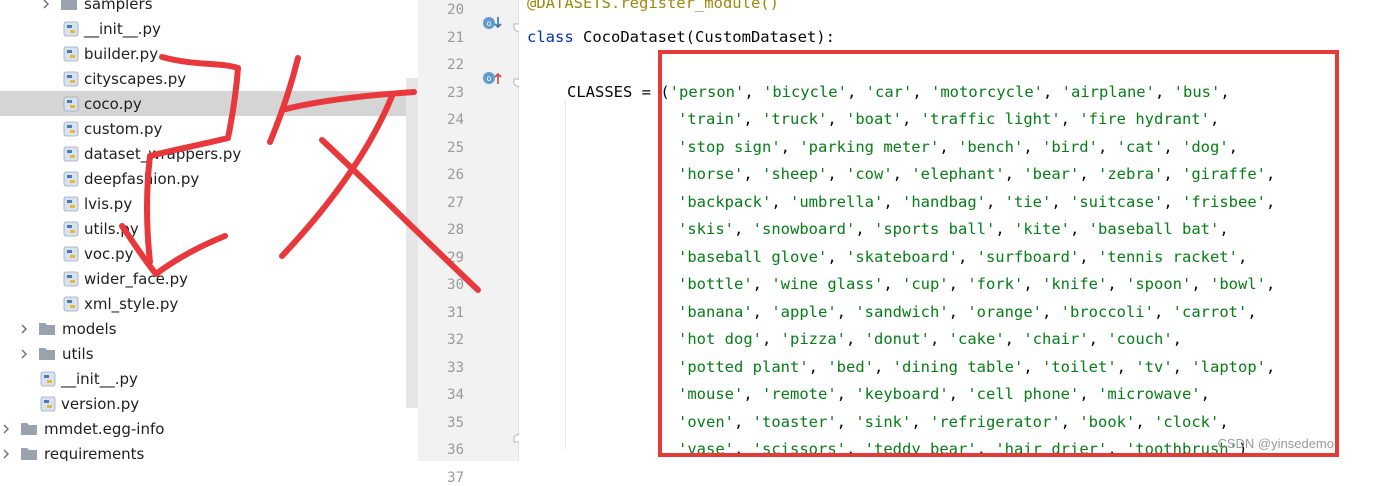  I want to click on tree-folder-row: utils, so click(209, 353).